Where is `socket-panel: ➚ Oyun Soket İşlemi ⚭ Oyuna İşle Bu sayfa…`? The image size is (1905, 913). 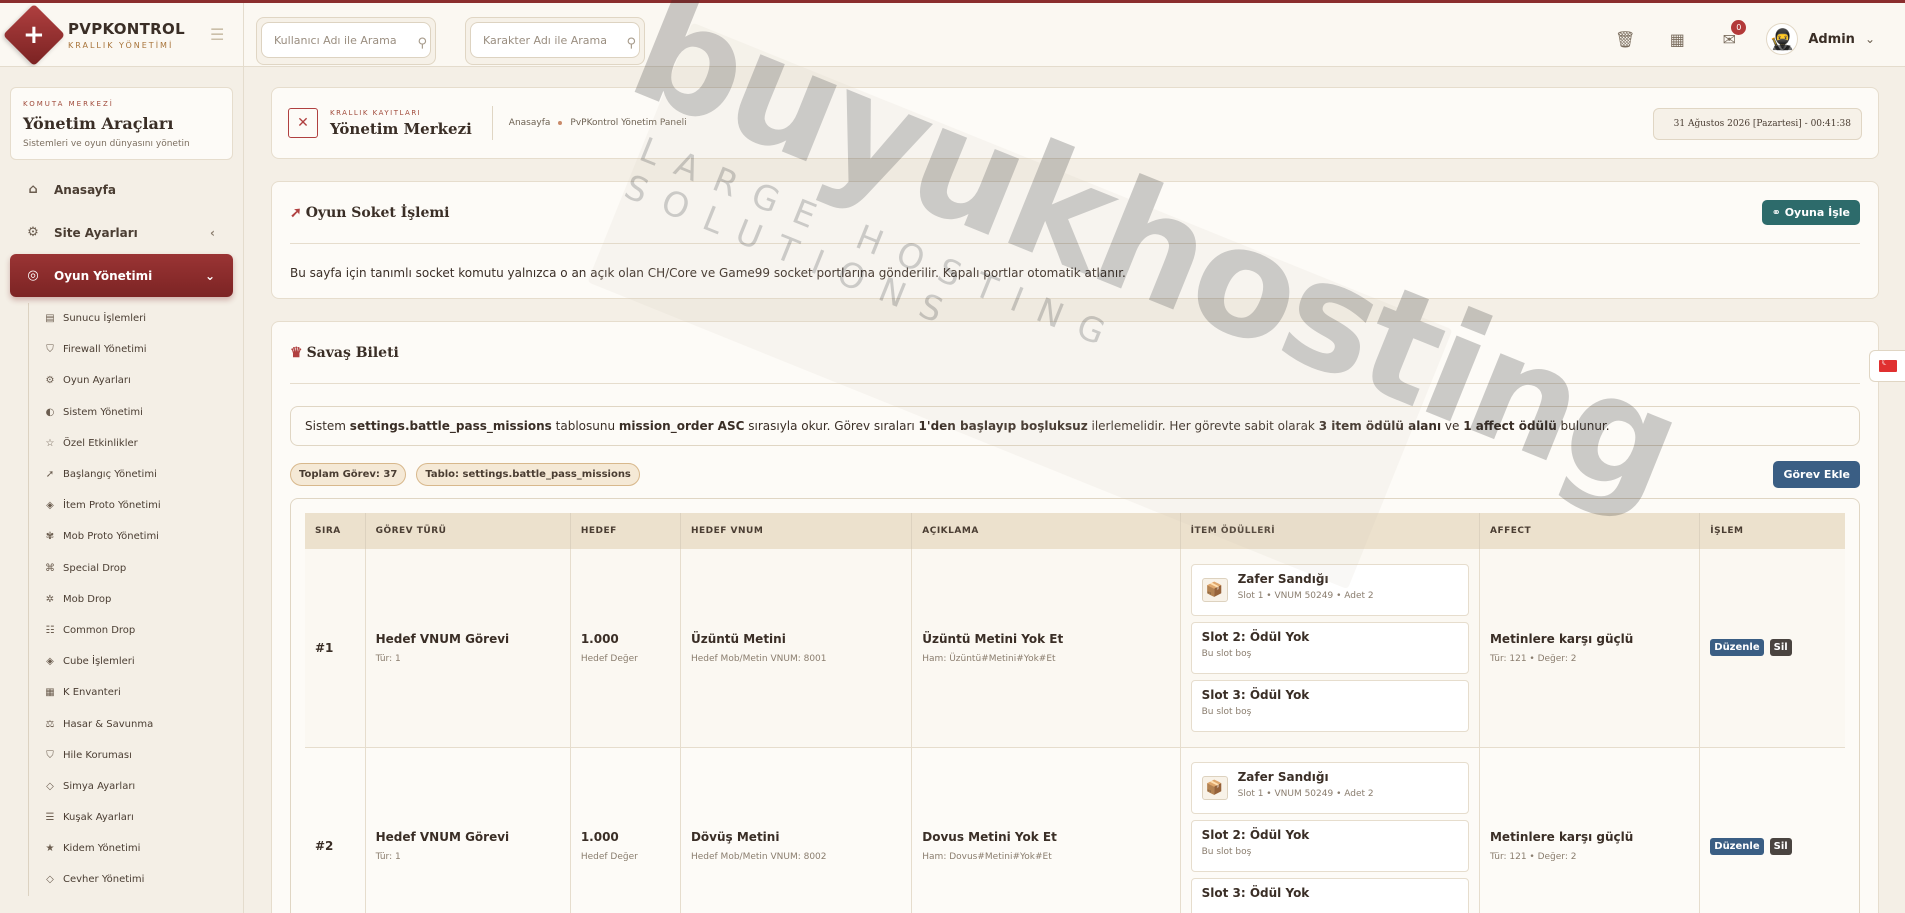
socket-panel: ➚ Oyun Soket İşlemi ⚭ Oyuna İşle Bu sayfa… is located at coordinates (1075, 240).